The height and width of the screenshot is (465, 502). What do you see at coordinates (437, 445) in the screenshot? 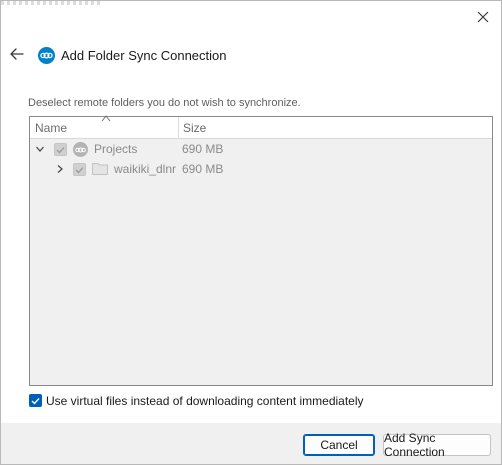
I see `add-sync-connection-button: Add Sync Connection` at bounding box center [437, 445].